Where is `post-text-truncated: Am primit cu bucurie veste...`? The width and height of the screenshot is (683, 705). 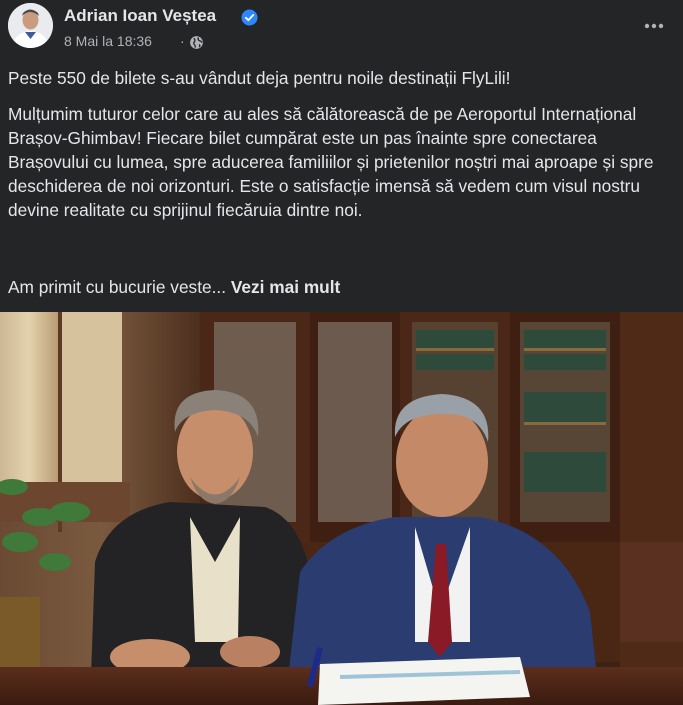 post-text-truncated: Am primit cu bucurie veste... is located at coordinates (119, 287).